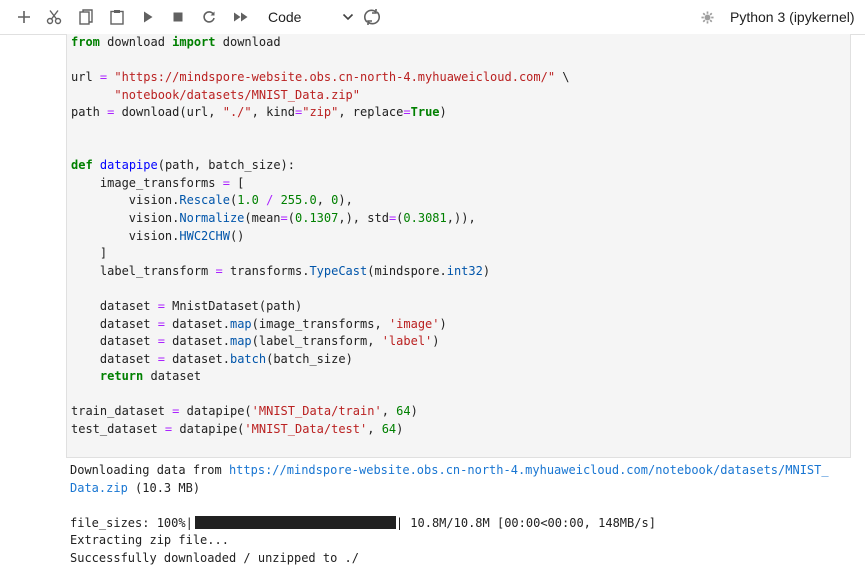  I want to click on code-token: from, so click(85, 42).